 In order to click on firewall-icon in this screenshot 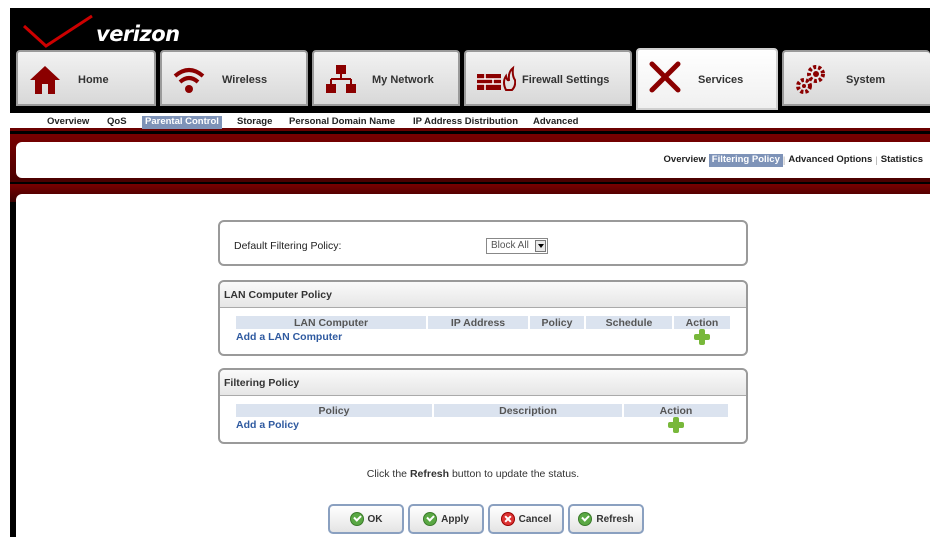, I will do `click(496, 78)`.